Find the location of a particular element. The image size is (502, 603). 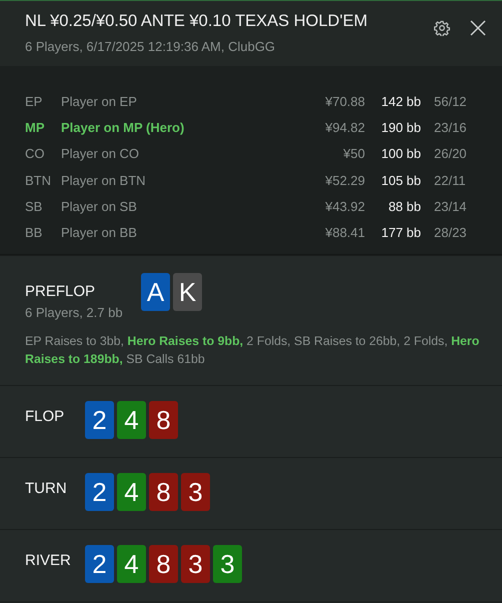

stack-amount: ¥50 is located at coordinates (354, 154).